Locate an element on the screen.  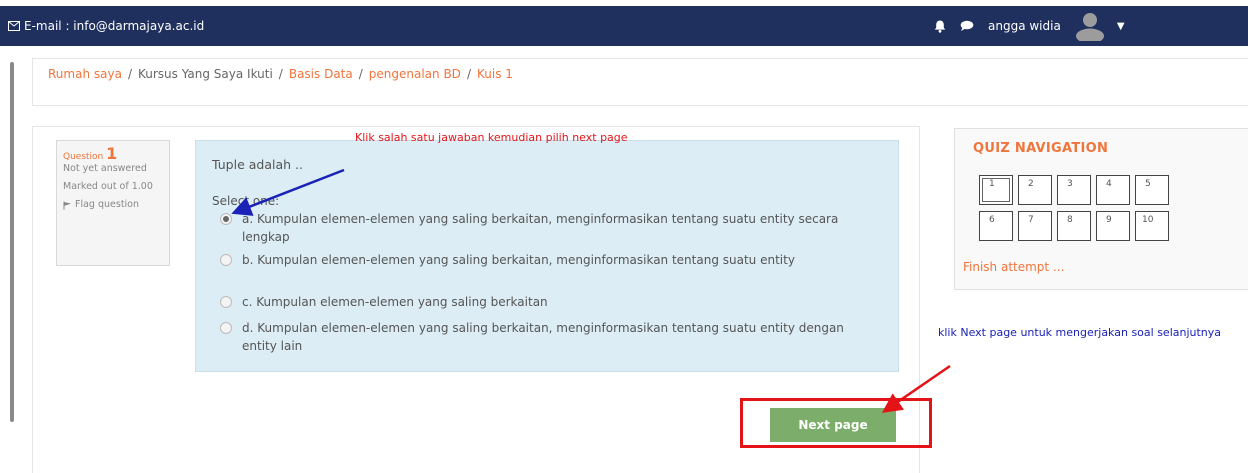
quiz-nav-button-2: 2 is located at coordinates (1035, 190).